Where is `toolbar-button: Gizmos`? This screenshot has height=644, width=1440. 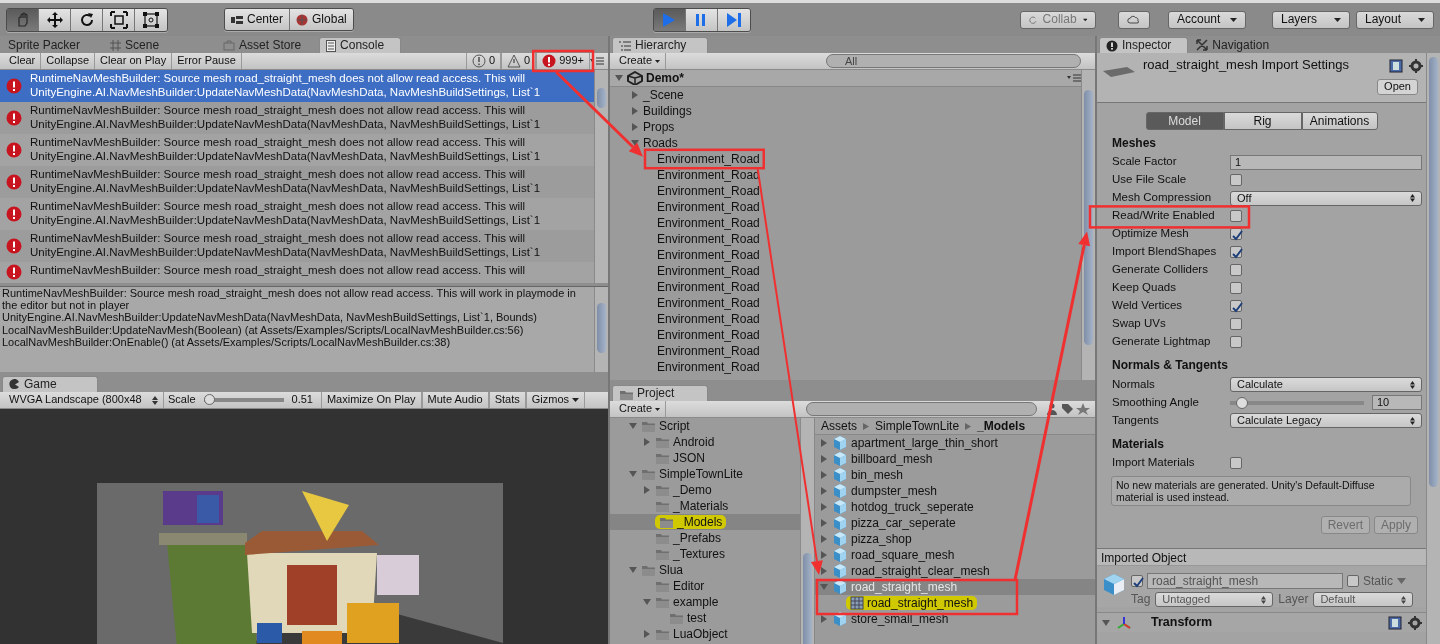
toolbar-button: Gizmos is located at coordinates (555, 400).